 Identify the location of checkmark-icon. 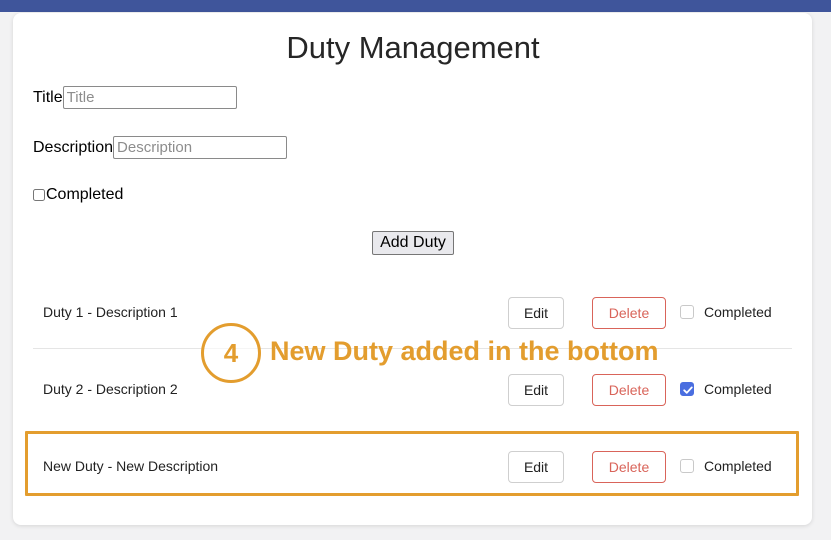
(688, 390).